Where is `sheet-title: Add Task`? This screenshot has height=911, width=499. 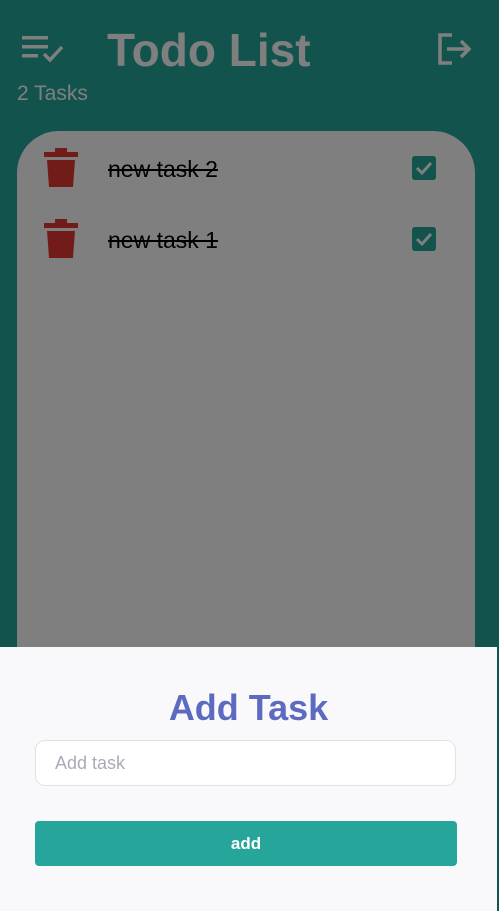 sheet-title: Add Task is located at coordinates (248, 707).